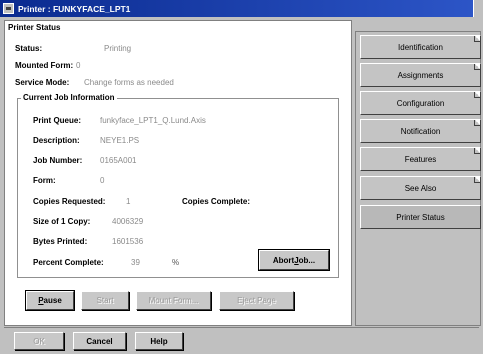 Image resolution: width=483 pixels, height=354 pixels. I want to click on tab-configuration-label: Configuration, so click(420, 103).